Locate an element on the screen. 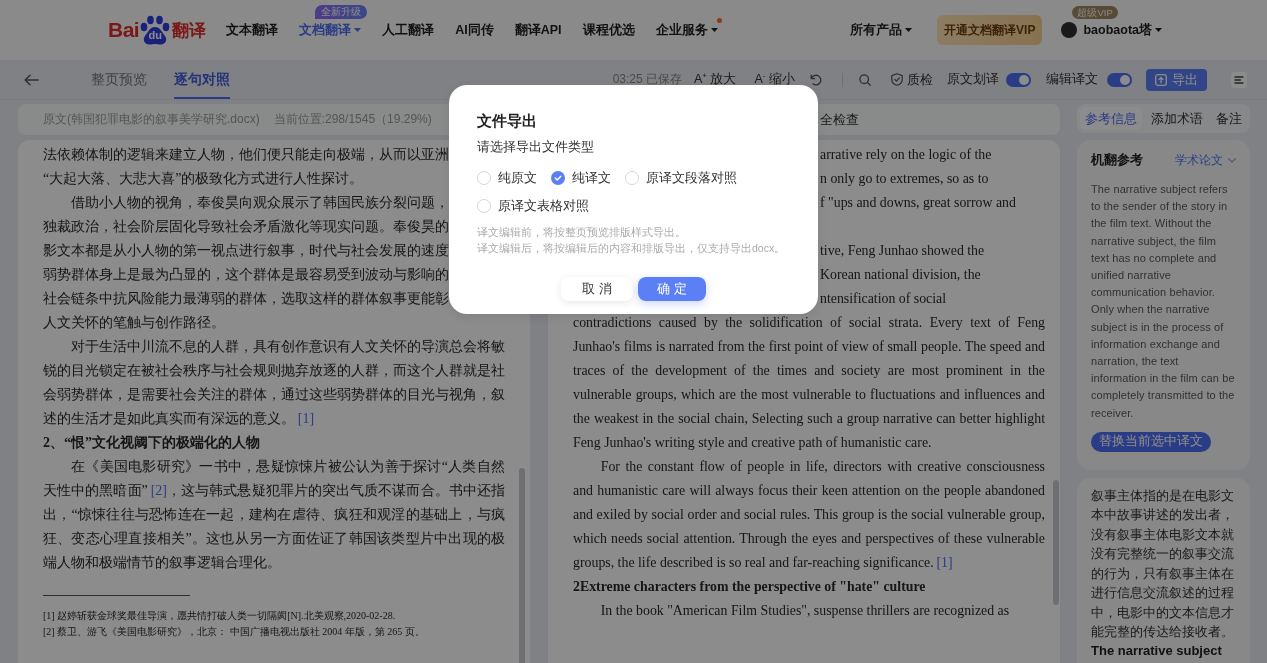 This screenshot has width=1267, height=663. note-heading: The narrative subject is located at coordinates (1157, 650).